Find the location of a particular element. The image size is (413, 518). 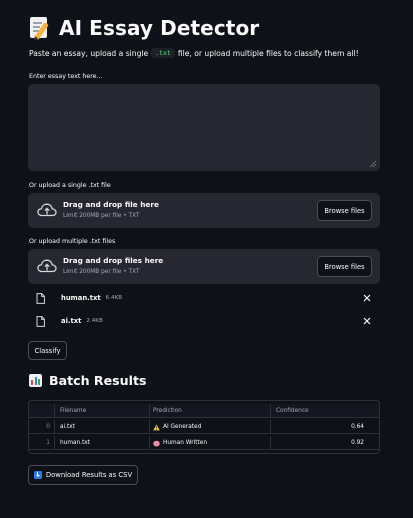

single-upload-label: Or upload a single .txt file is located at coordinates (70, 185).